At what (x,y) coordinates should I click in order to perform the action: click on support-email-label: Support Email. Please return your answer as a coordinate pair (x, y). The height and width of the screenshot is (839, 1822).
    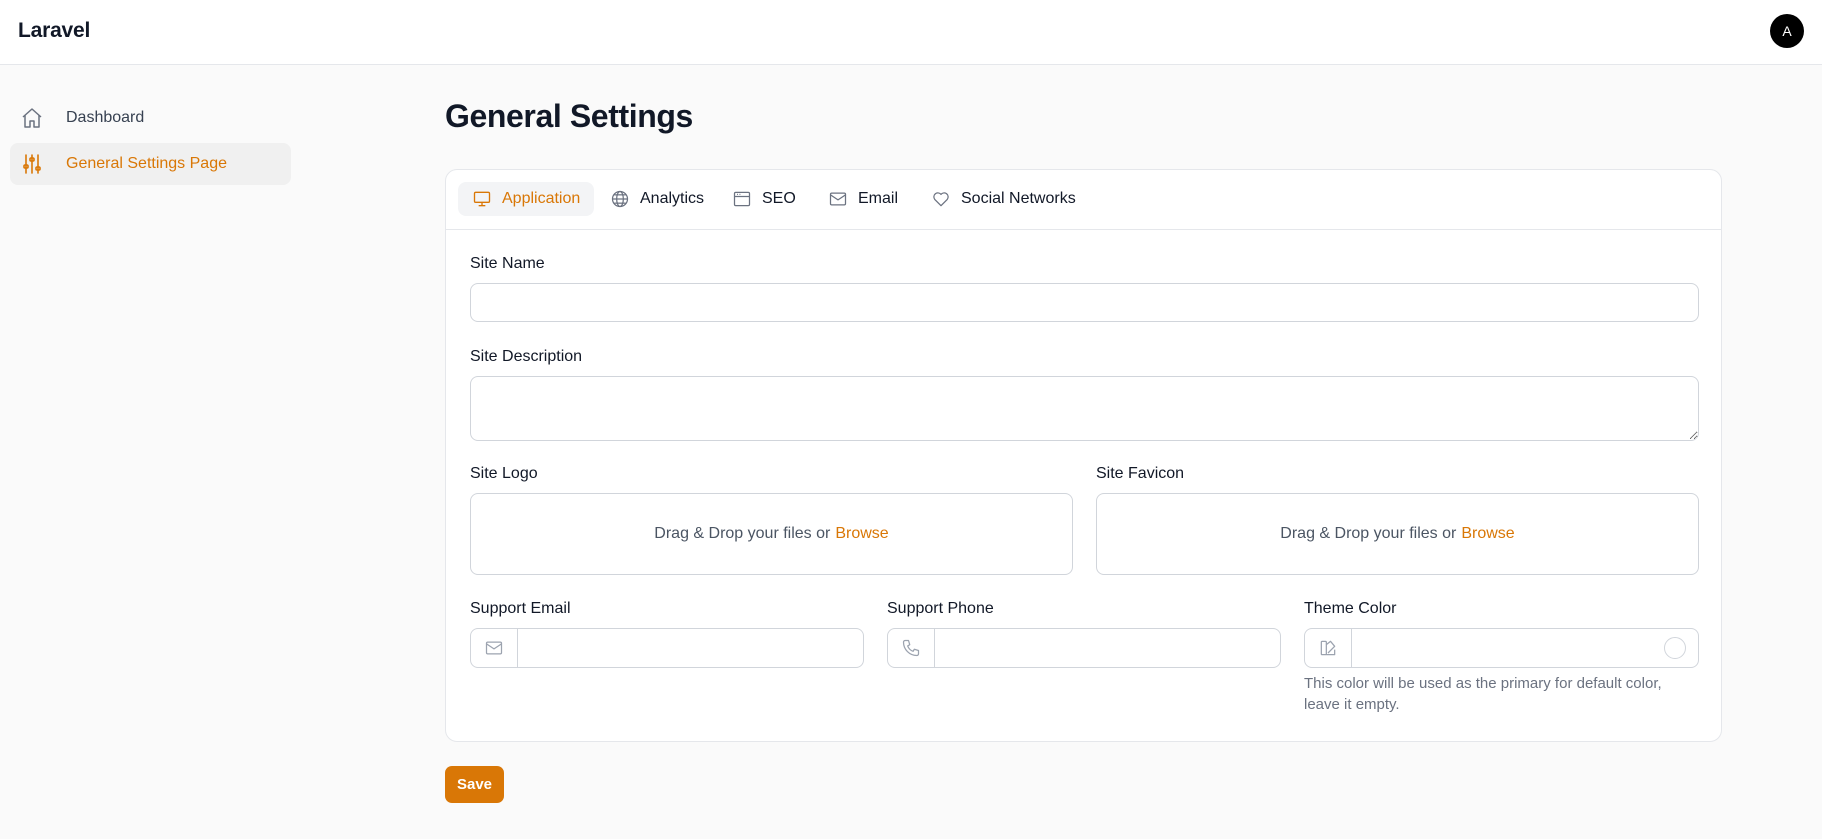
    Looking at the image, I should click on (520, 608).